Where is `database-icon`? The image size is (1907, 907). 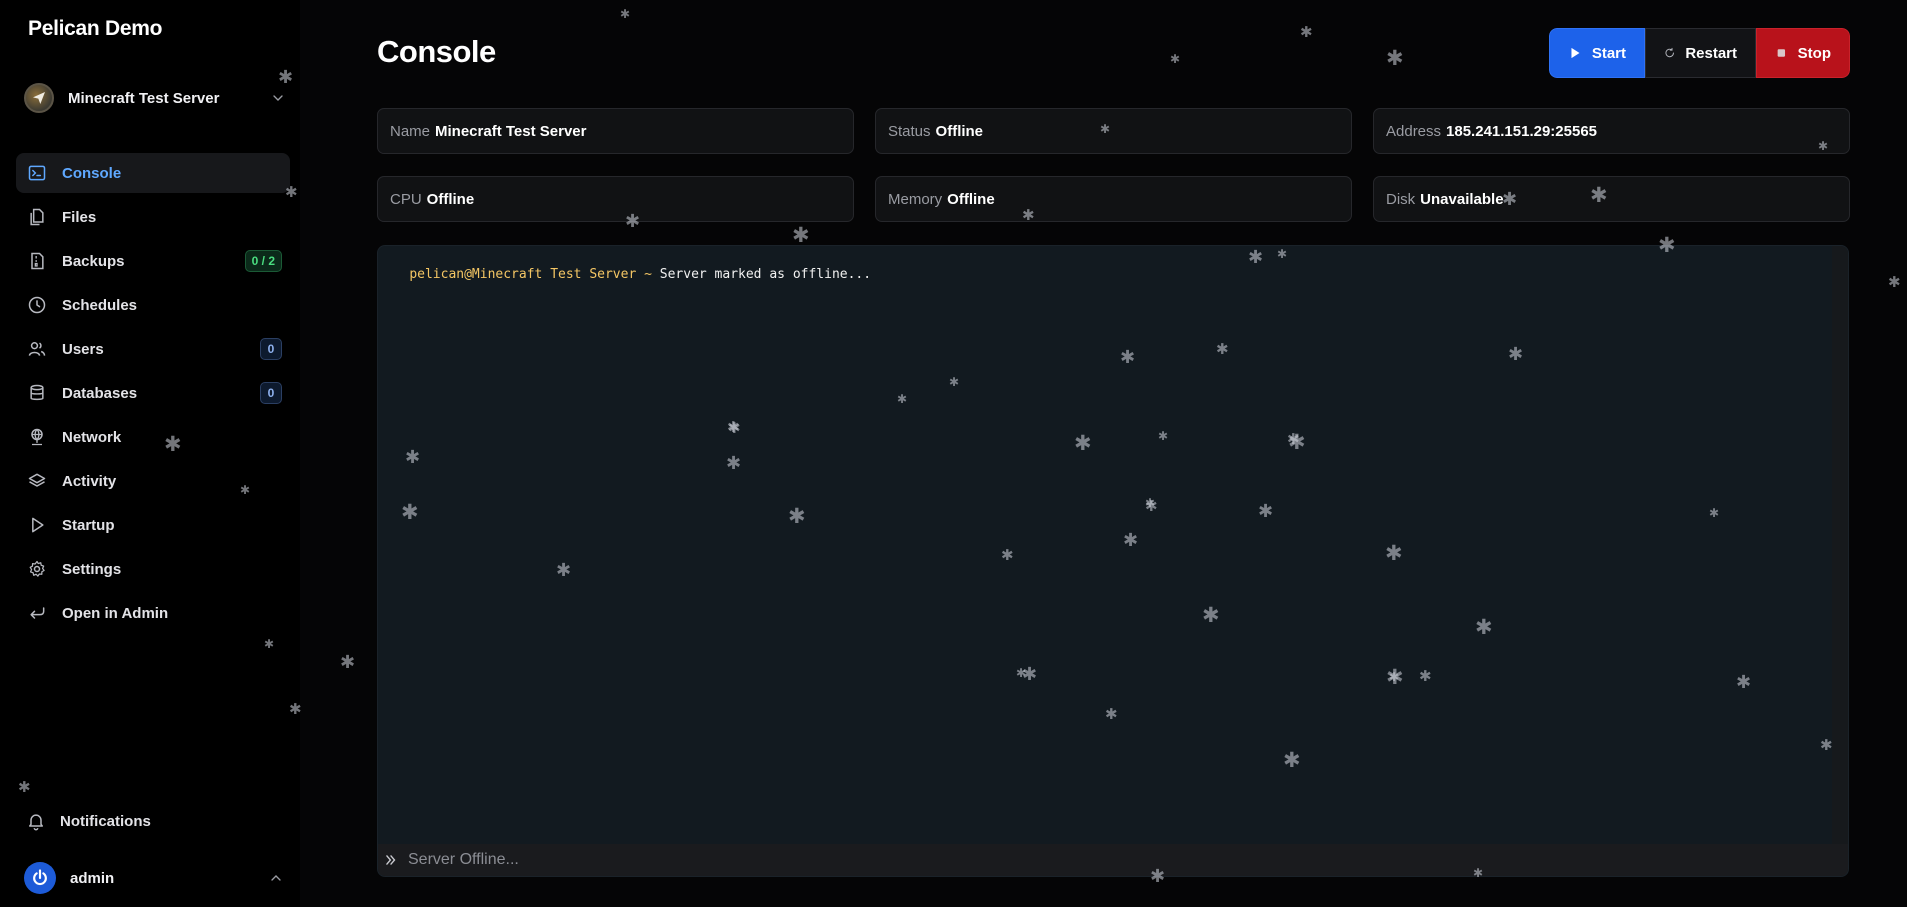
database-icon is located at coordinates (37, 393).